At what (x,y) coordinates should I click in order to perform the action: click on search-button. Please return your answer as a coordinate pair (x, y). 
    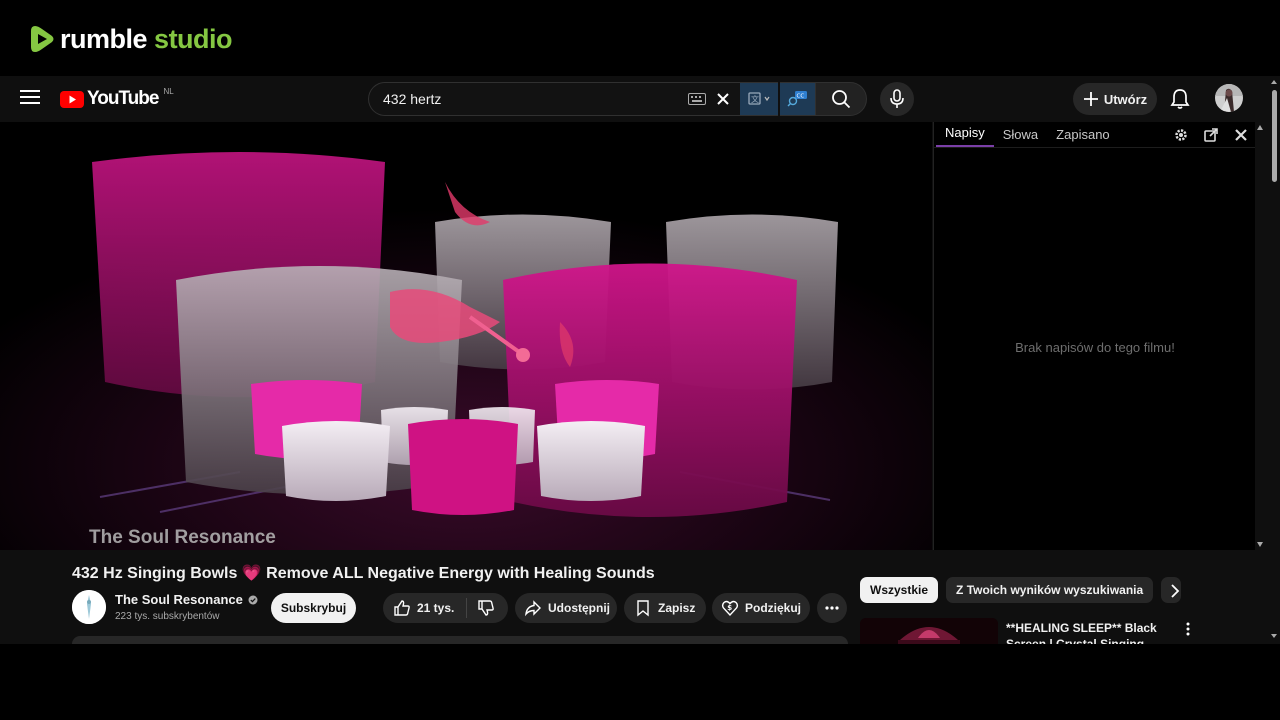
    Looking at the image, I should click on (841, 99).